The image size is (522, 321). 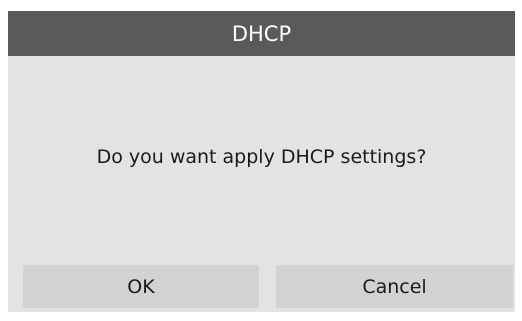 What do you see at coordinates (261, 157) in the screenshot?
I see `dialog-message: Do you want apply DHCP settings?` at bounding box center [261, 157].